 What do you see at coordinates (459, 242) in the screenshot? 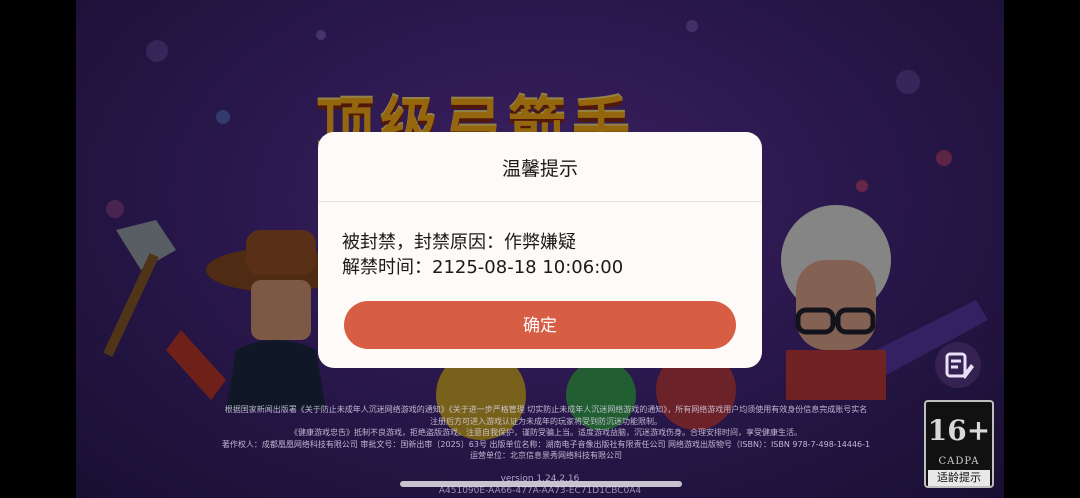
I see `ban-reason-text: 被封禁，封禁原因：作弊嫌疑` at bounding box center [459, 242].